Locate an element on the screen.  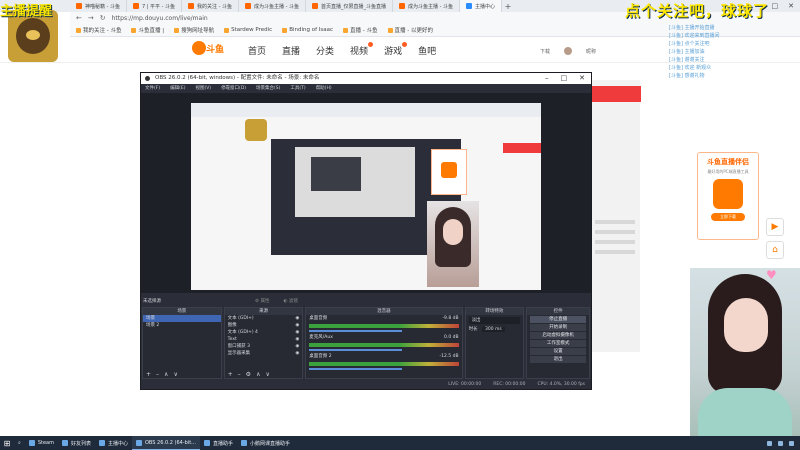
bookmark-item: 搜狗网址导航 is located at coordinates (194, 30).